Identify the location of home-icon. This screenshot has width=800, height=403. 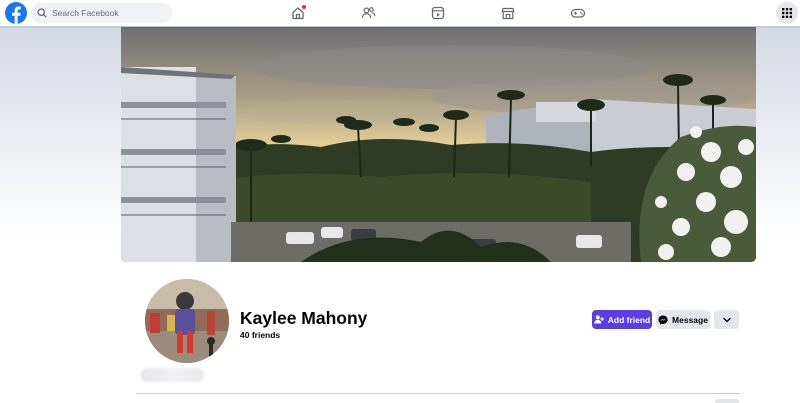
(298, 13).